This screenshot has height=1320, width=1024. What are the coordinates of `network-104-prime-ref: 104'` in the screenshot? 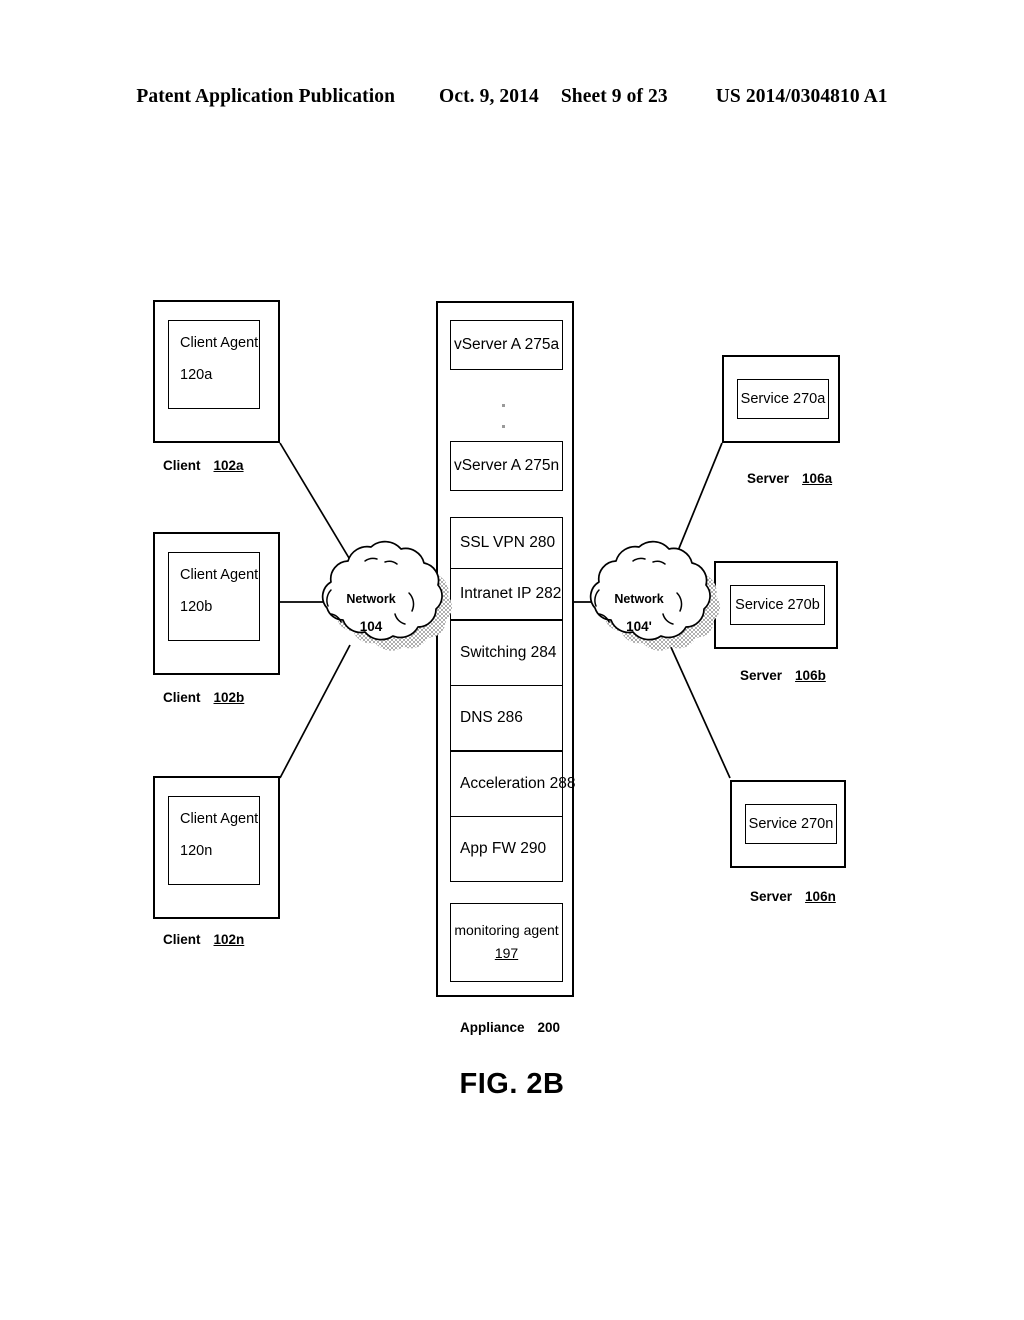 It's located at (639, 626).